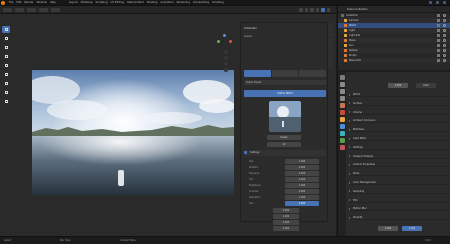 This screenshot has height=244, width=450. What do you see at coordinates (6, 29) in the screenshot?
I see `select-box-tool` at bounding box center [6, 29].